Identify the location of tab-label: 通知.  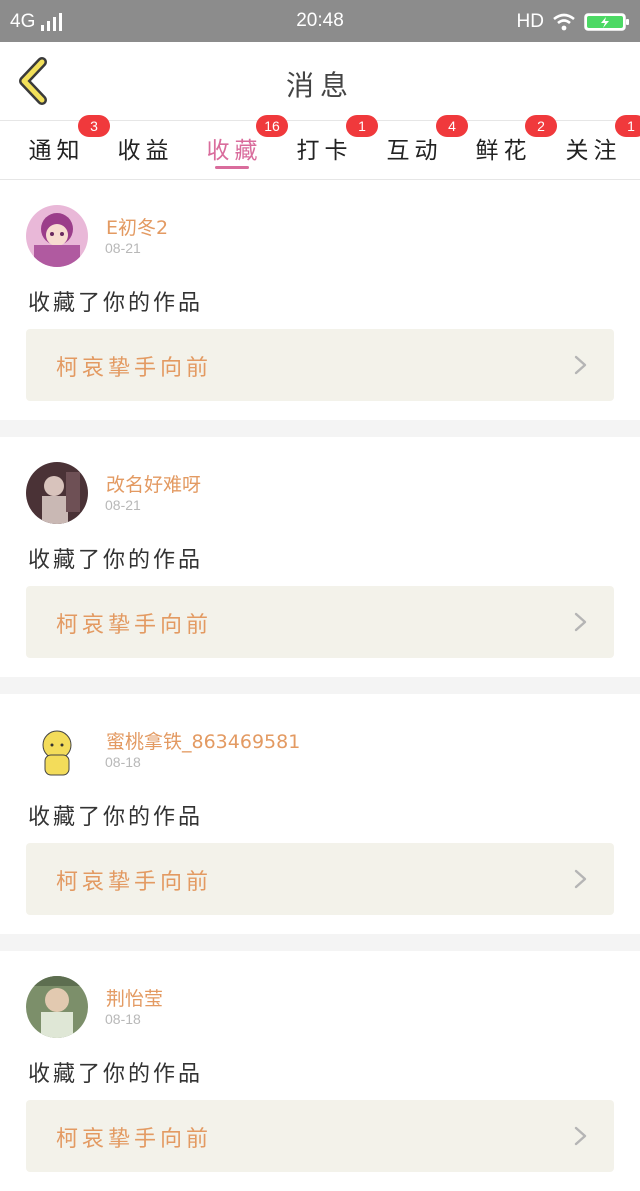
(56, 151).